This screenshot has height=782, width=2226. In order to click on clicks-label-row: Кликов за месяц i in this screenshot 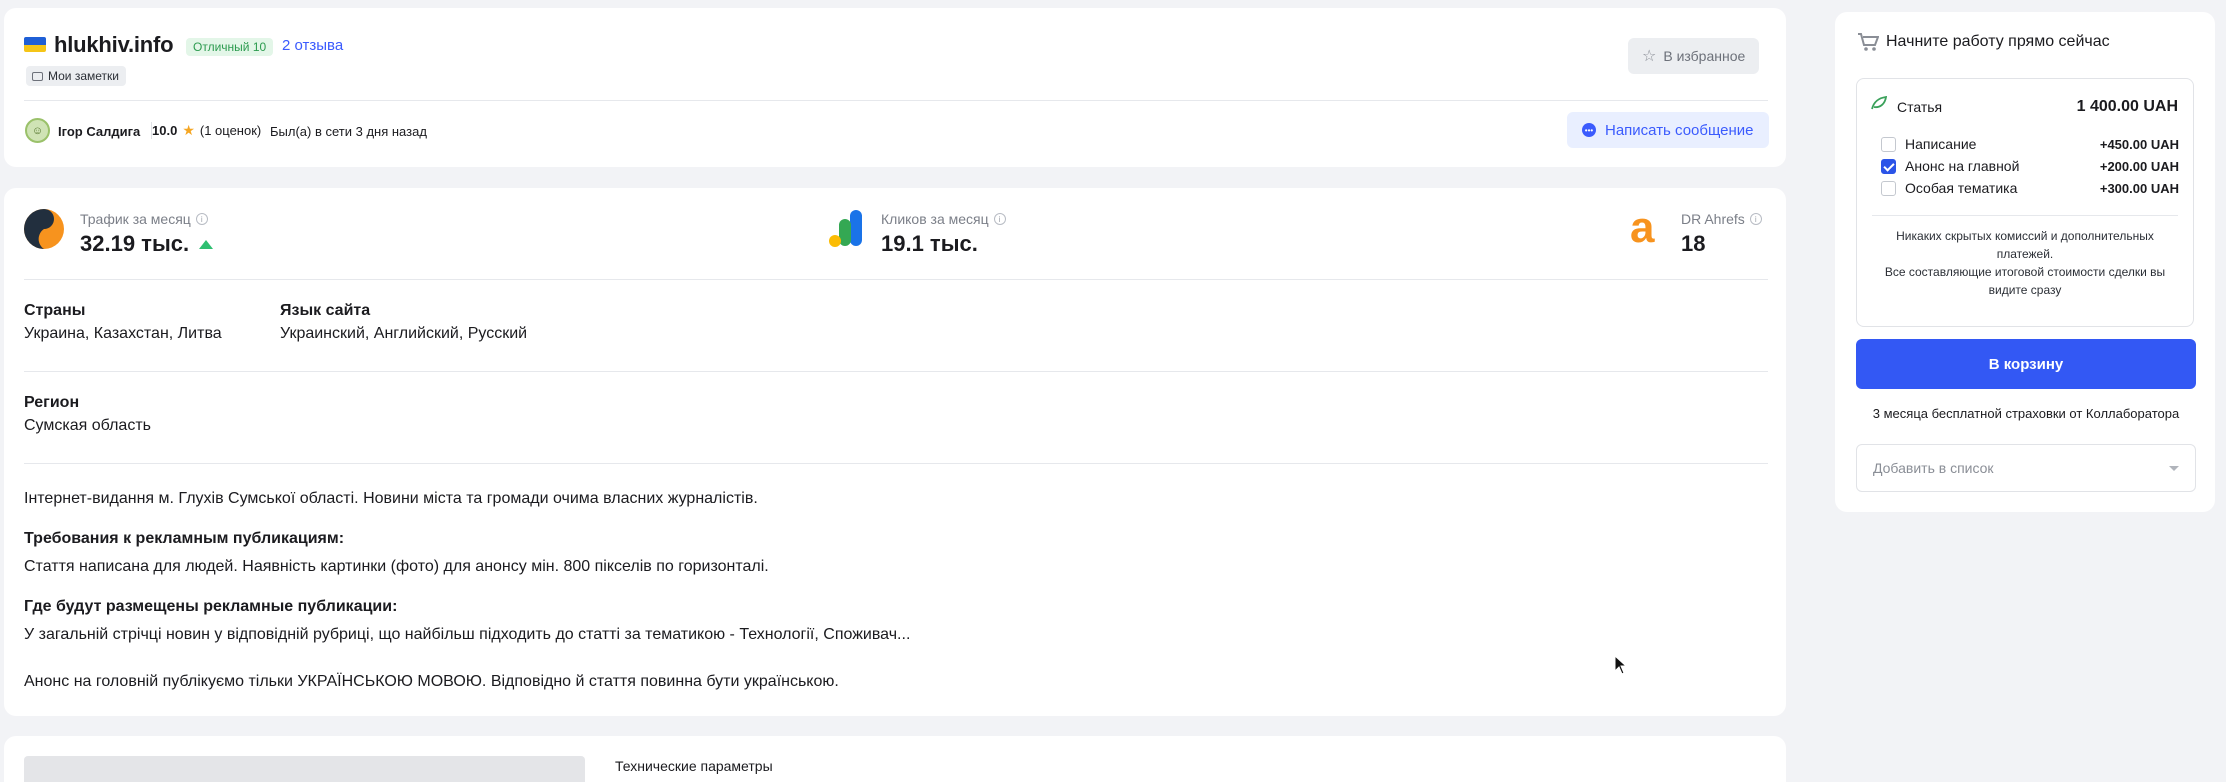, I will do `click(943, 219)`.